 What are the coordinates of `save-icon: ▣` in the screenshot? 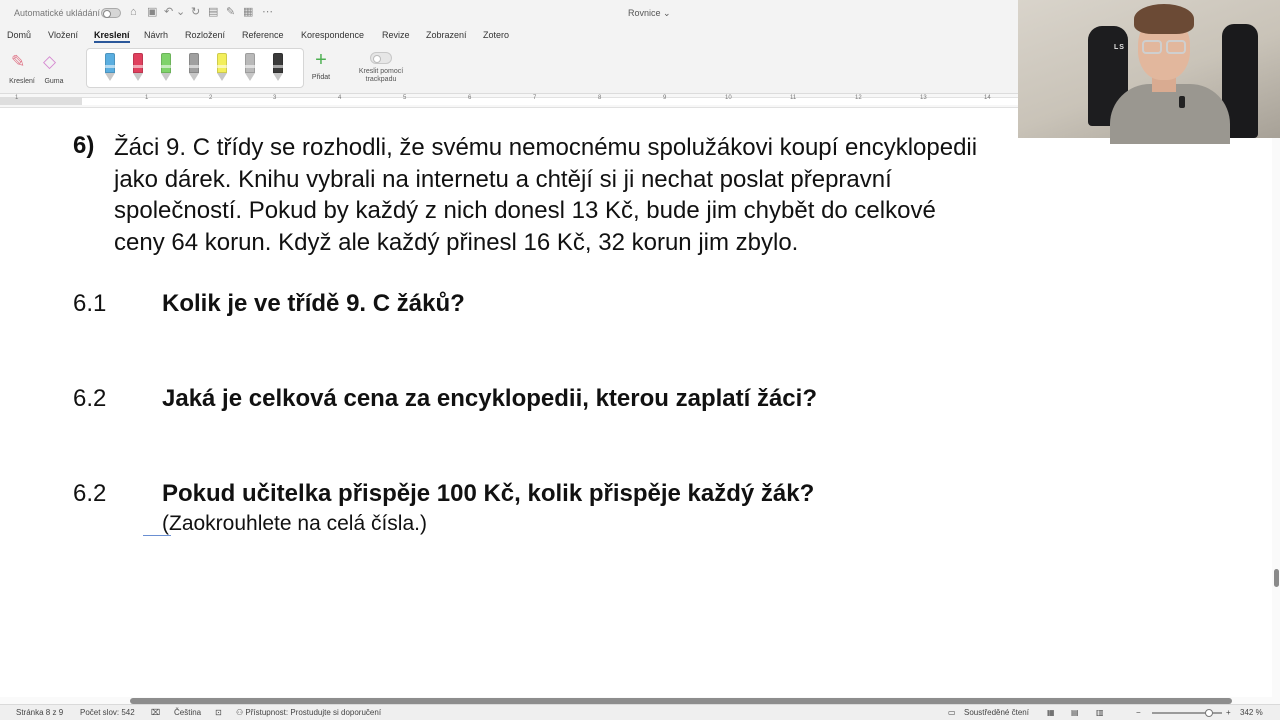 It's located at (152, 12).